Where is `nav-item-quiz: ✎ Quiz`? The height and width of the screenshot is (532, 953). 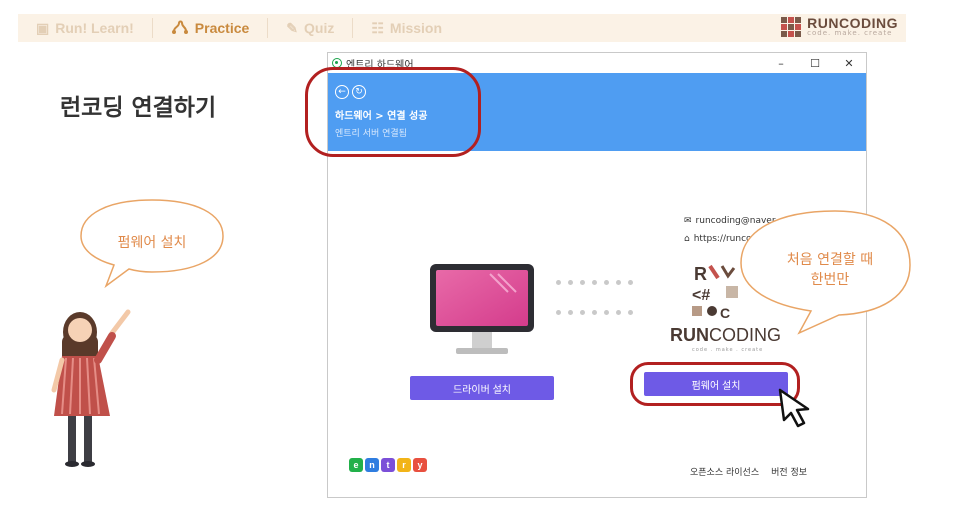
nav-item-quiz: ✎ Quiz is located at coordinates (310, 28).